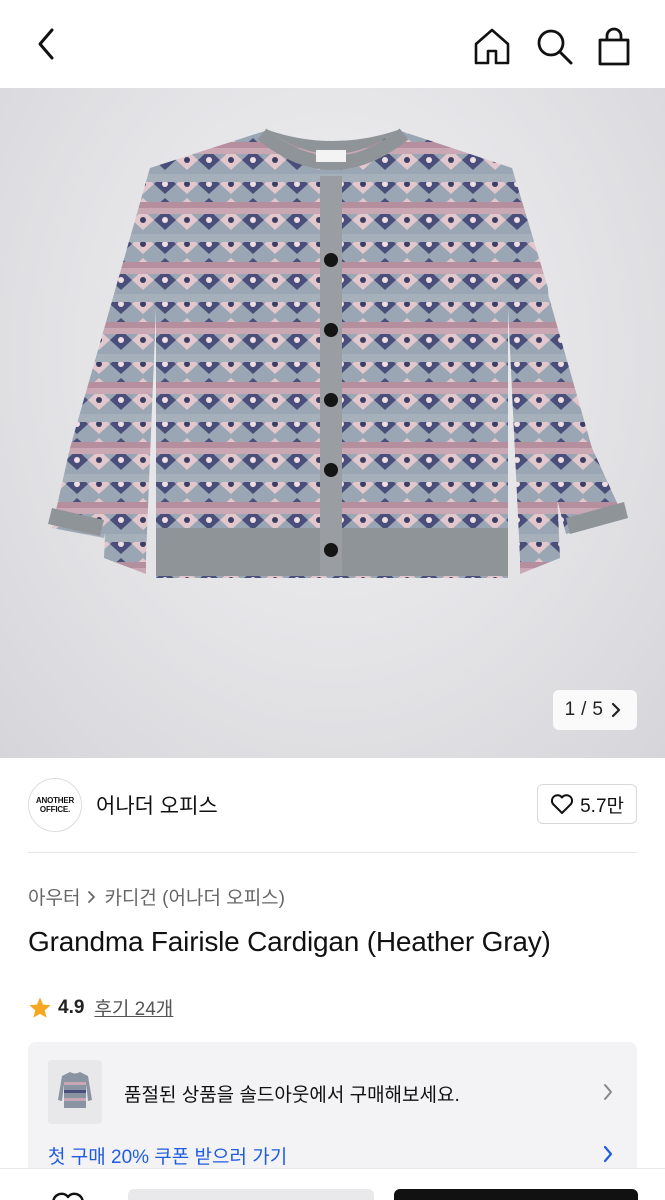  Describe the element at coordinates (54, 896) in the screenshot. I see `breadcrumb-category: 아우터` at that location.